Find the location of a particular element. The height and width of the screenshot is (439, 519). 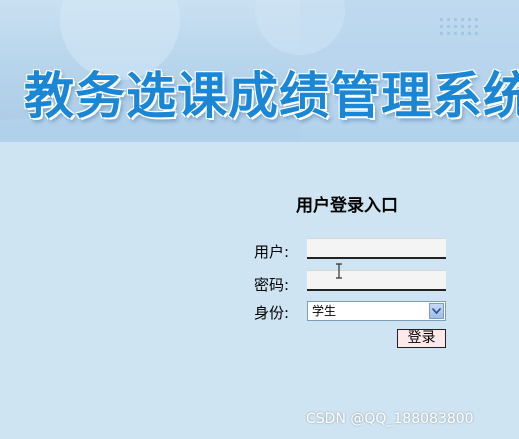

chevron-down-icon is located at coordinates (436, 311).